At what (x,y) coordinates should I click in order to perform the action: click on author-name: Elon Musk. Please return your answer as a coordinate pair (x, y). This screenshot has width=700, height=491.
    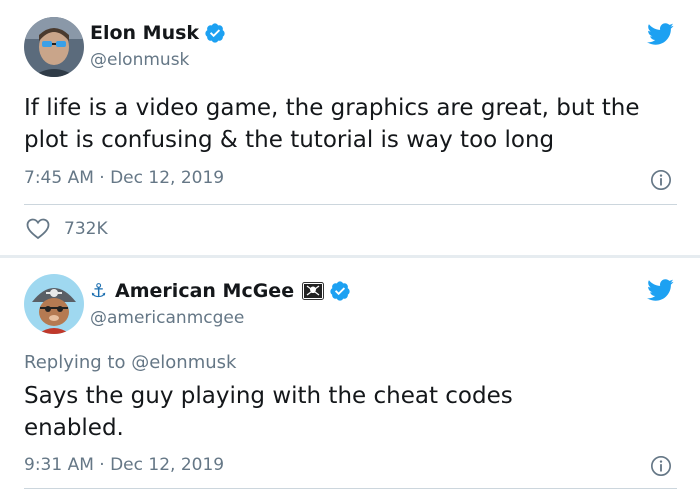
    Looking at the image, I should click on (144, 33).